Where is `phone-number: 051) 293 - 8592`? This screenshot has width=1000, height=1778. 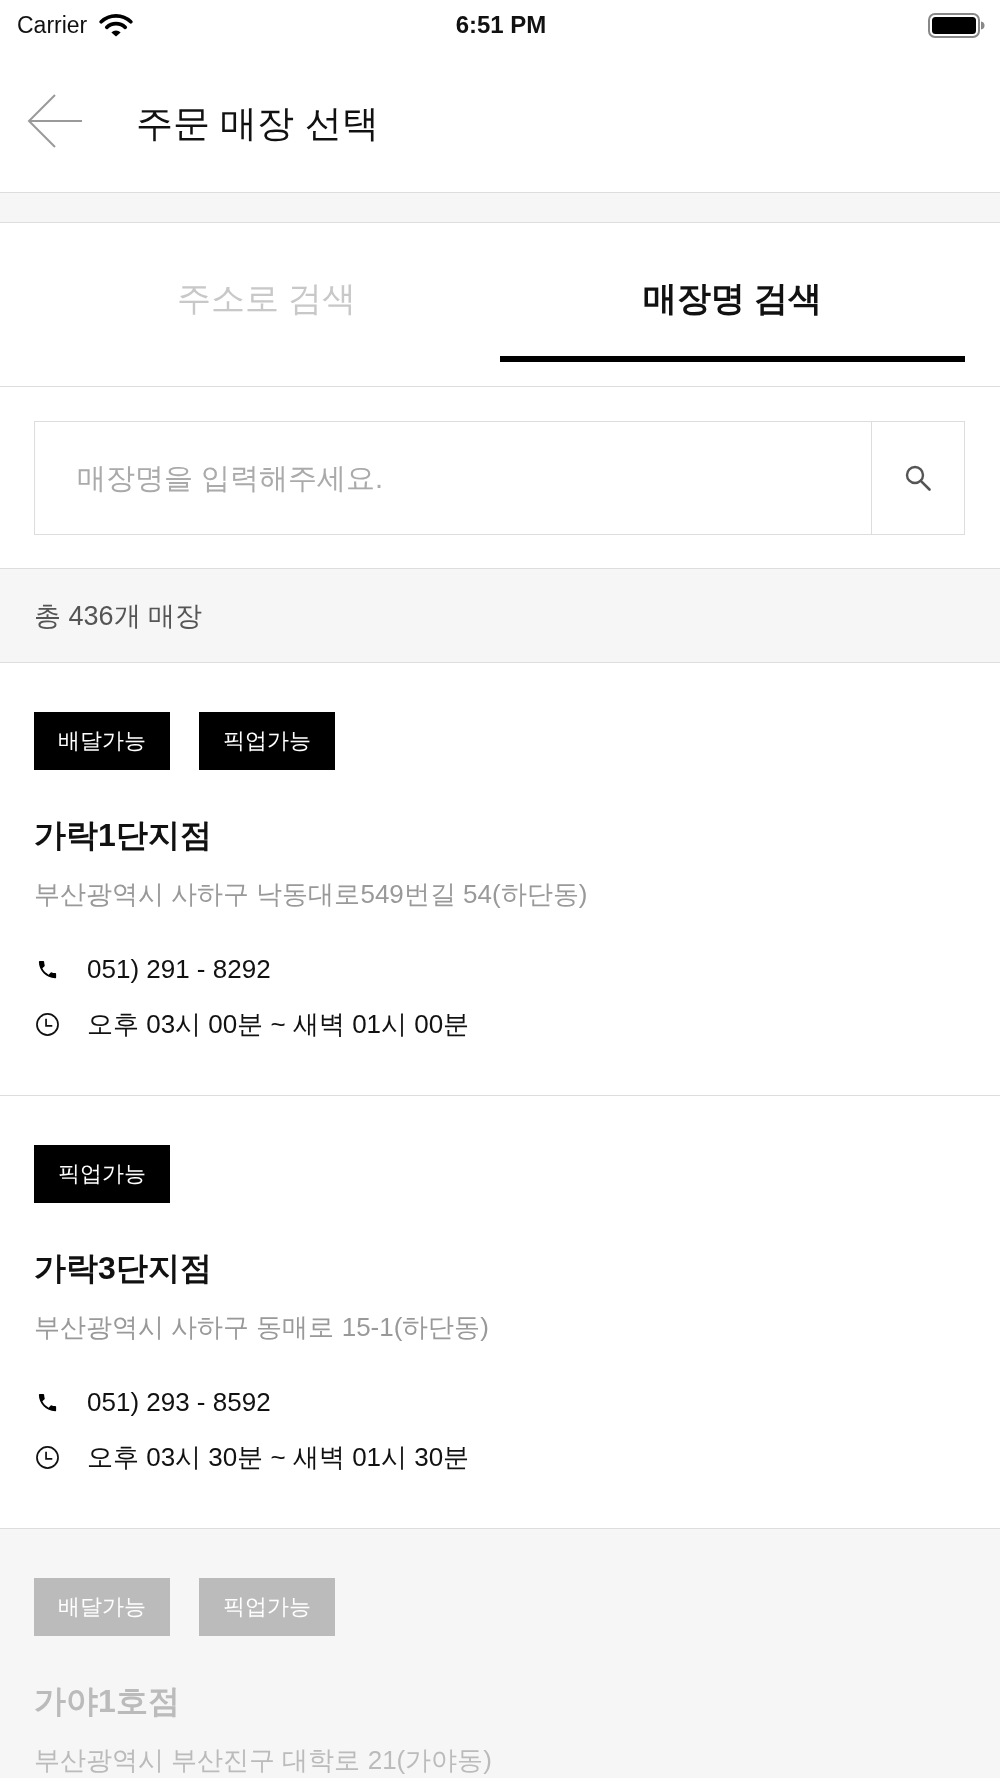
phone-number: 051) 293 - 8592 is located at coordinates (179, 1402).